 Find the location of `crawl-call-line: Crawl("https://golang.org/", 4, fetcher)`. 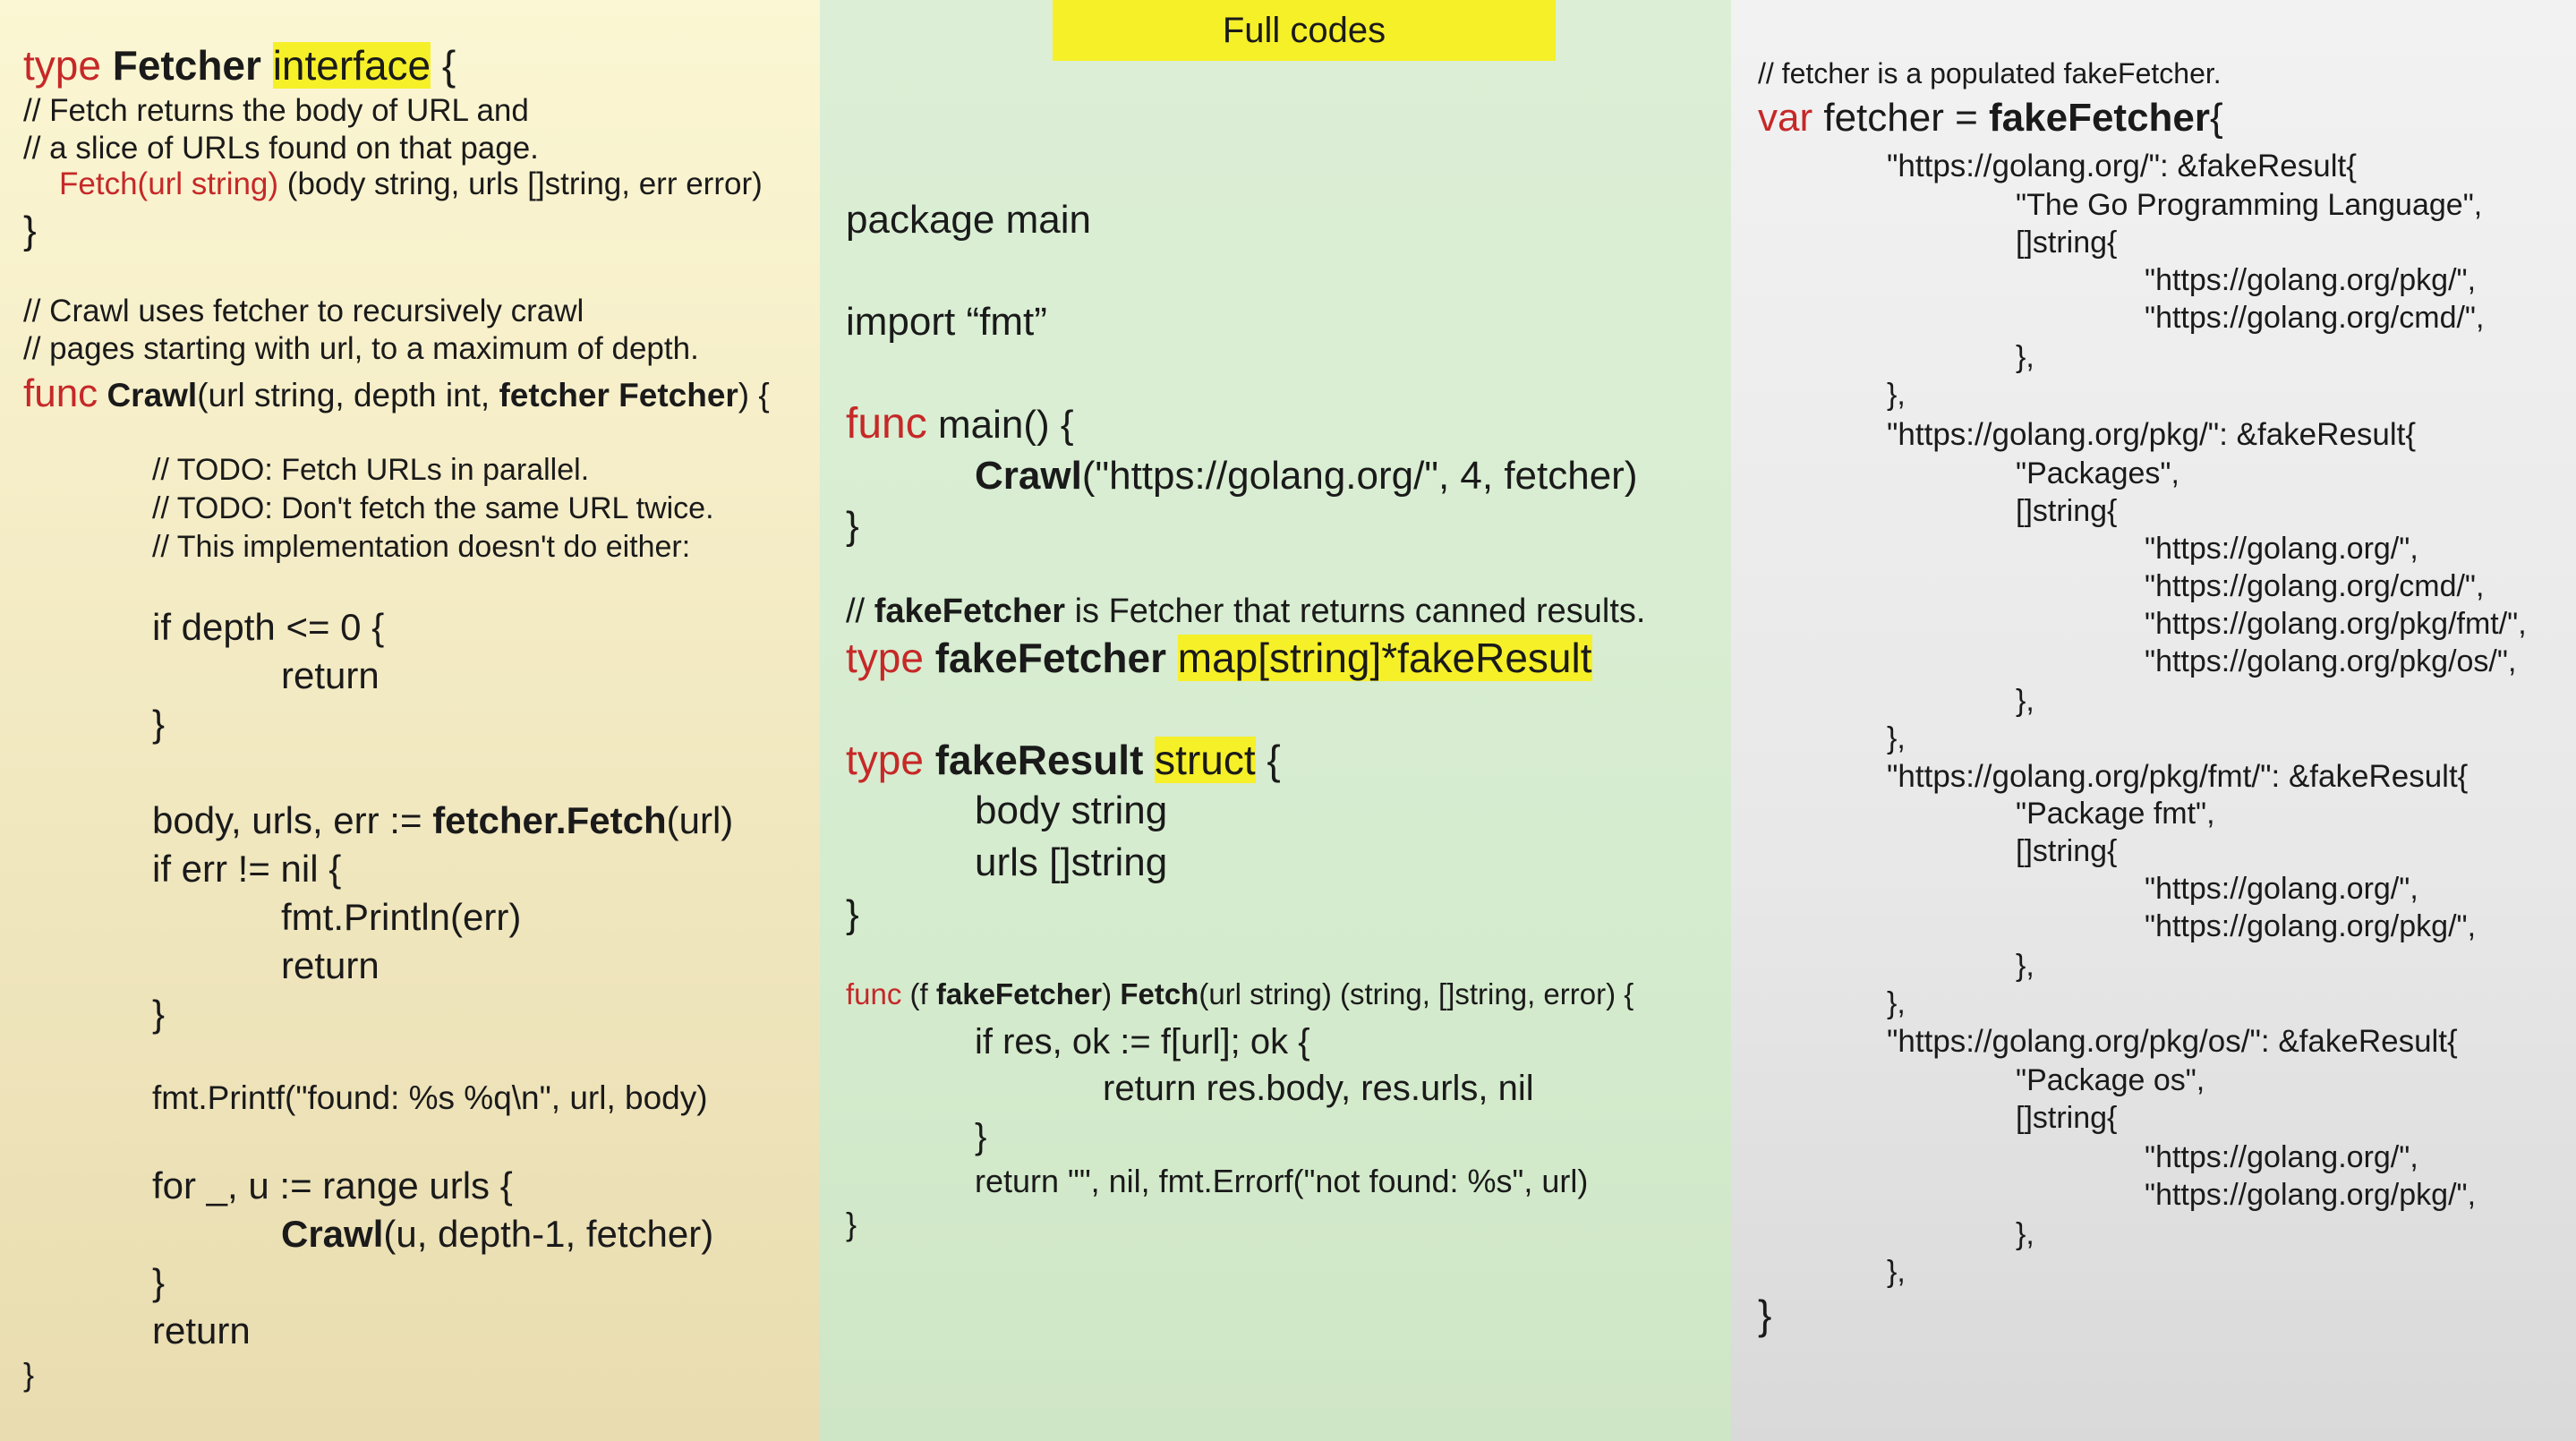

crawl-call-line: Crawl("https://golang.org/", 4, fetcher) is located at coordinates (1306, 476).